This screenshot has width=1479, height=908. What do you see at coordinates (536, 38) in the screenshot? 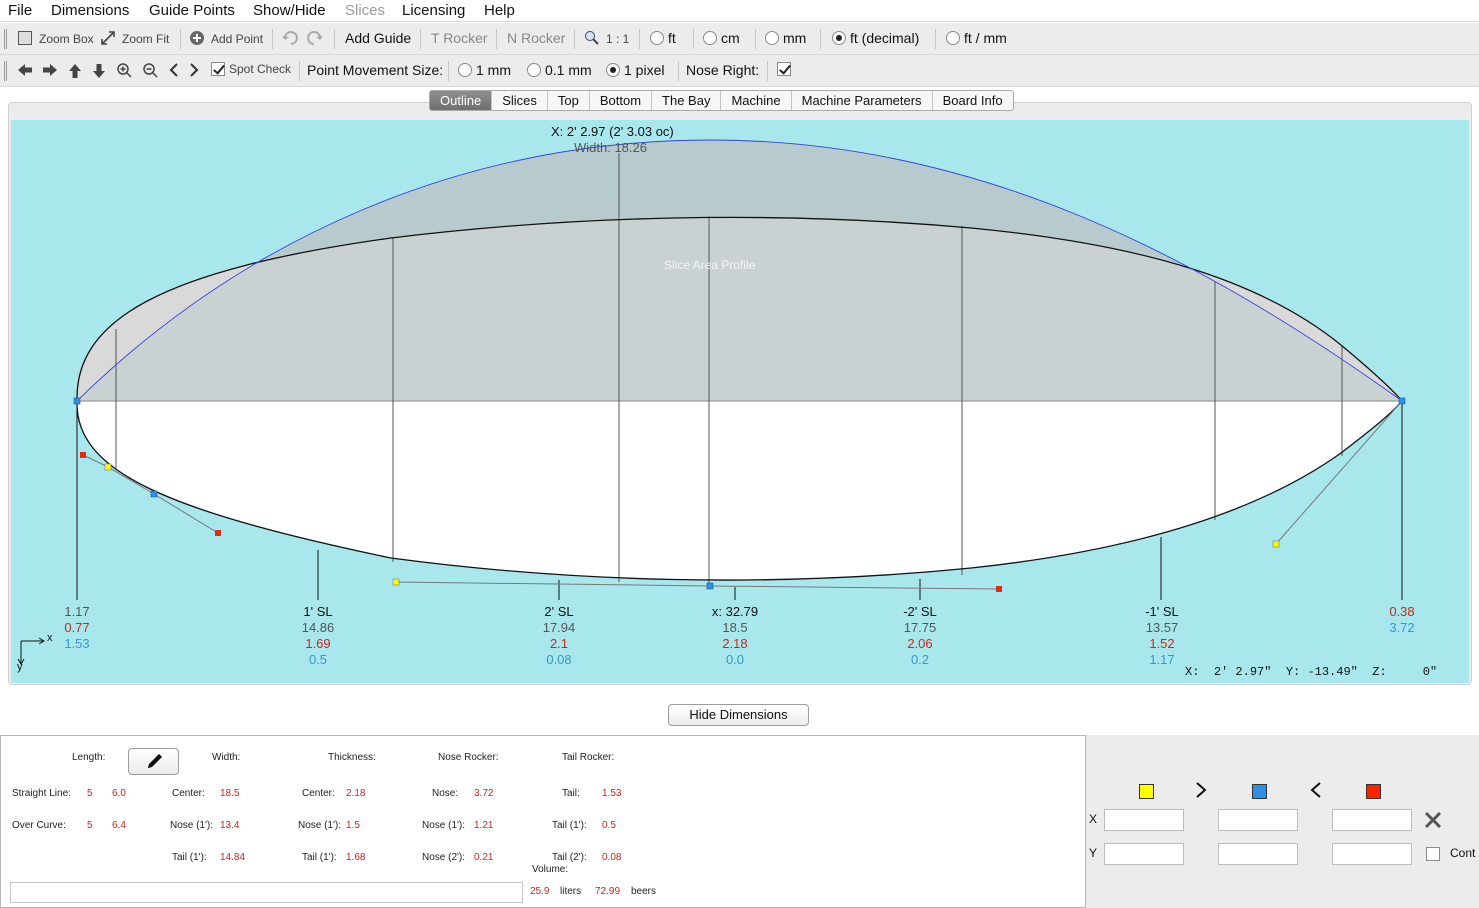
I see `n-rocker-button: N Rocker` at bounding box center [536, 38].